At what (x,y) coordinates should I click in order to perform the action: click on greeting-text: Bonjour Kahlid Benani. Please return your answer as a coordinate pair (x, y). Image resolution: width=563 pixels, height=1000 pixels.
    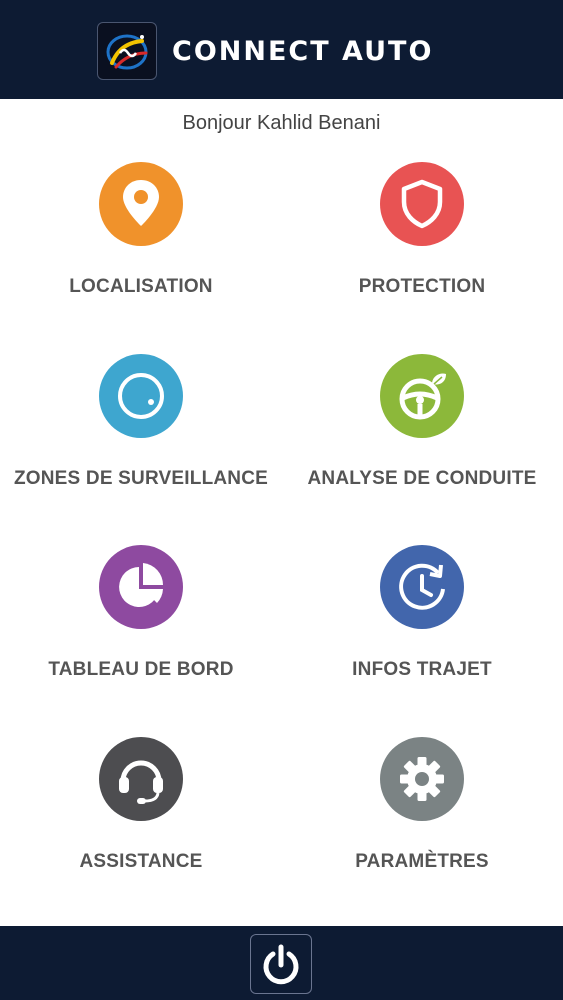
    Looking at the image, I should click on (281, 123).